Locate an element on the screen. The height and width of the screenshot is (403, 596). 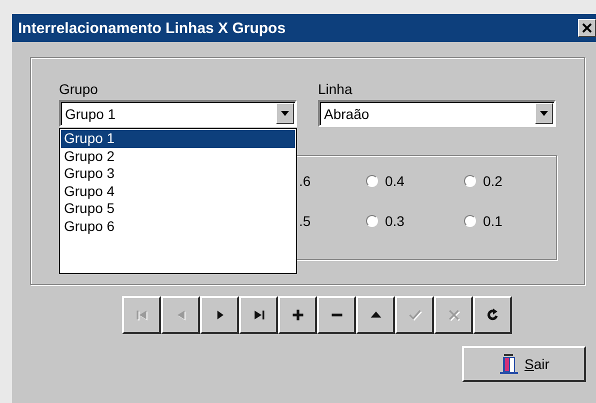
dropdown-option: Grupo 1 is located at coordinates (178, 139).